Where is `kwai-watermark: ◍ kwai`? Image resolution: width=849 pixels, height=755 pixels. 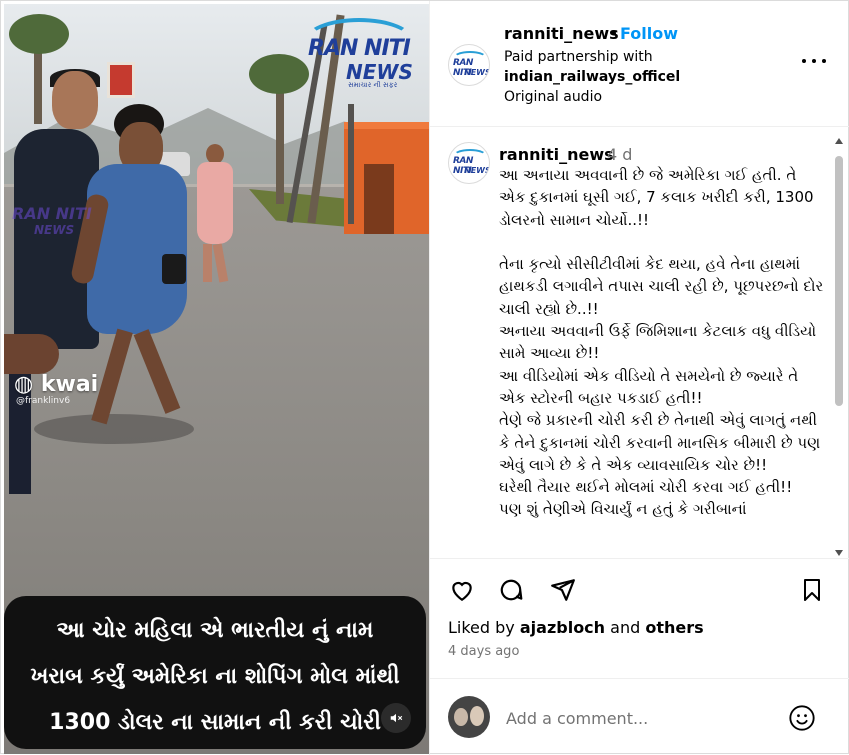 kwai-watermark: ◍ kwai is located at coordinates (56, 384).